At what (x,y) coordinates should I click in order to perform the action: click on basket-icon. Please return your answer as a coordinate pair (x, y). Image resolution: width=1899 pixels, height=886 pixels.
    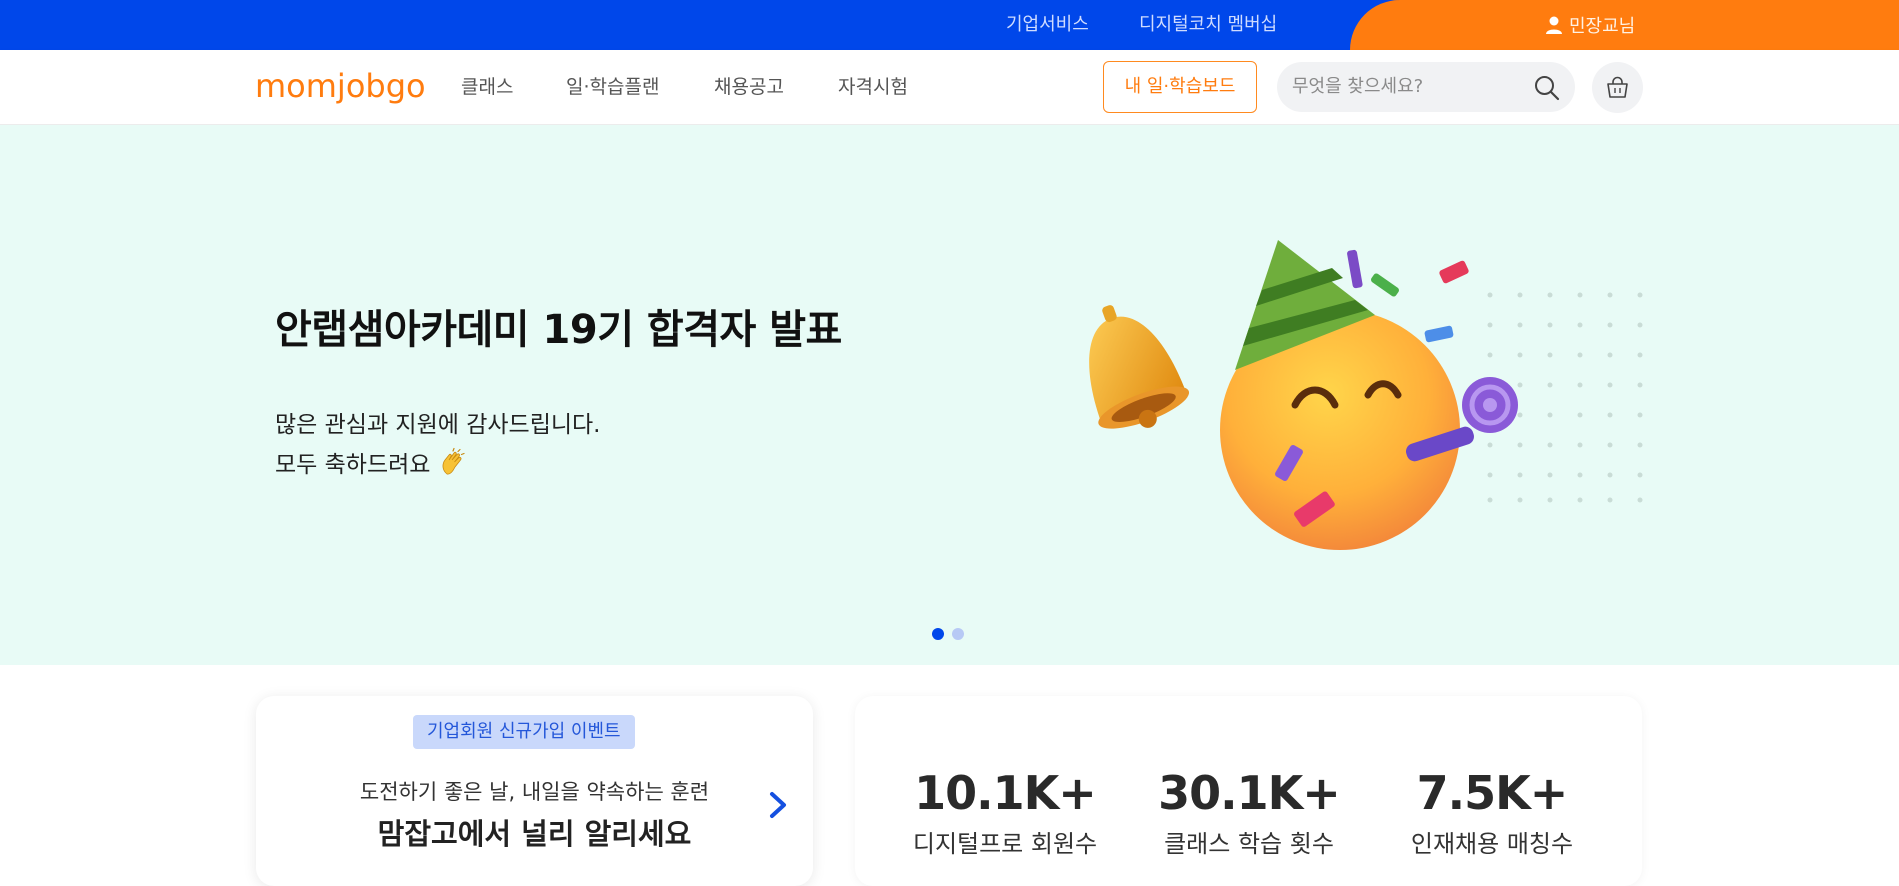
    Looking at the image, I should click on (1617, 87).